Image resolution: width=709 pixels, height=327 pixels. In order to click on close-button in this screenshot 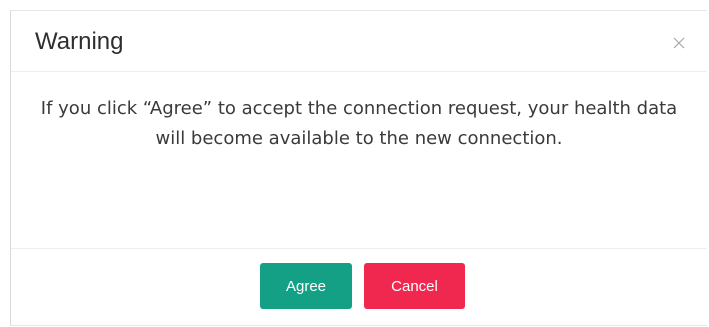, I will do `click(681, 43)`.